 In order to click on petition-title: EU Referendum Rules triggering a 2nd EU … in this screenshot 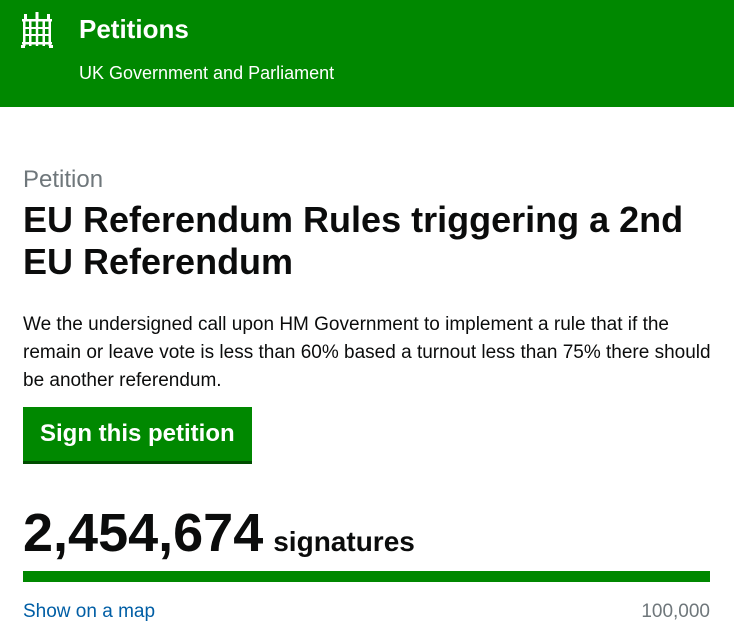, I will do `click(353, 240)`.